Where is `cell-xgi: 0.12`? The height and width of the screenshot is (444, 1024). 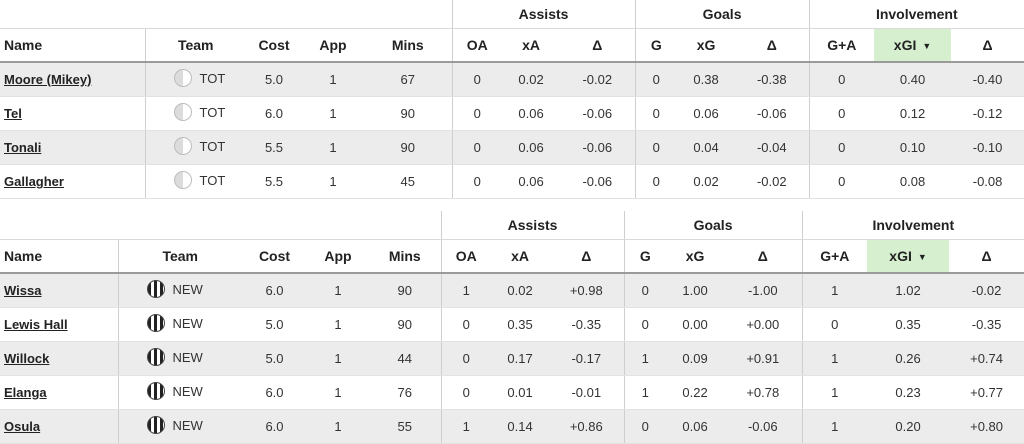
cell-xgi: 0.12 is located at coordinates (913, 113).